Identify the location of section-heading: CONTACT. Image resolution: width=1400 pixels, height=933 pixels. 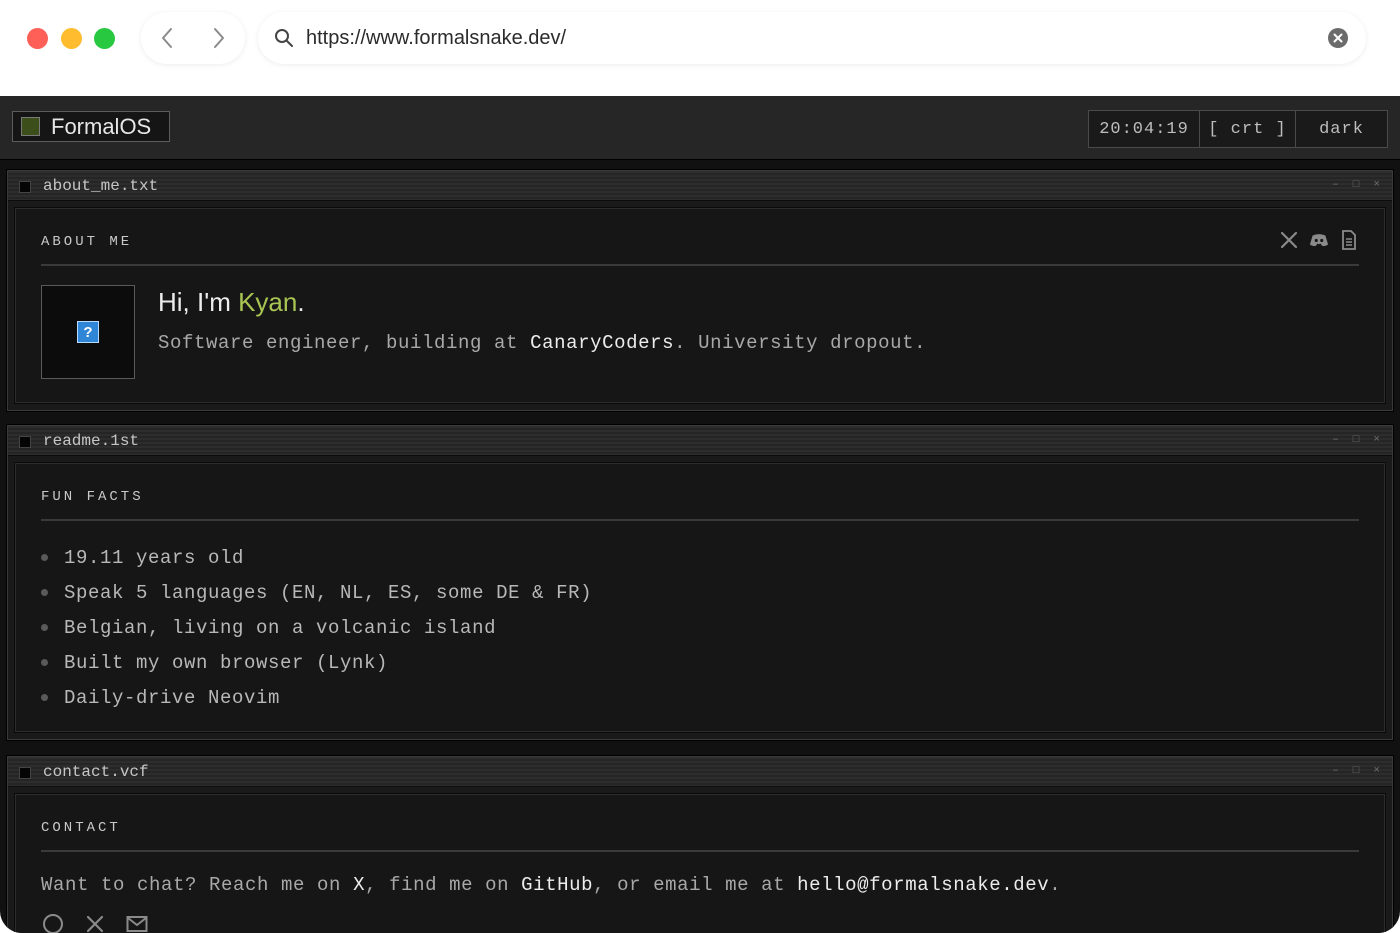
(81, 828).